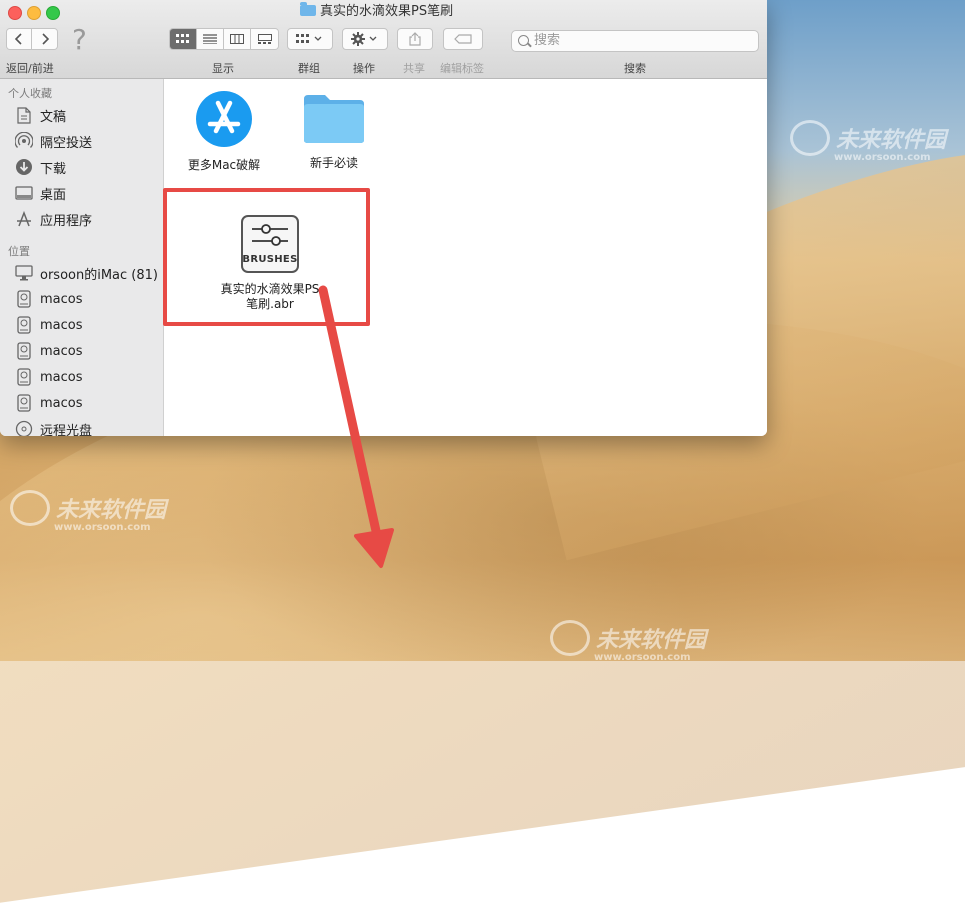 The height and width of the screenshot is (911, 965). I want to click on annotation-arrow, so click(356, 426).